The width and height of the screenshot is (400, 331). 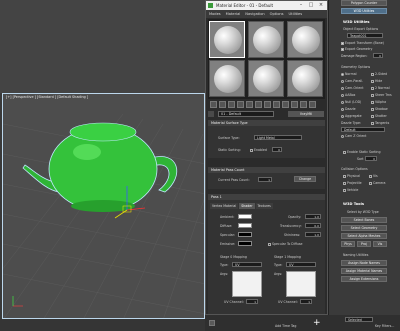 What do you see at coordinates (364, 236) in the screenshot?
I see `select-alpha-meshes-button: Select Alpha Meshes` at bounding box center [364, 236].